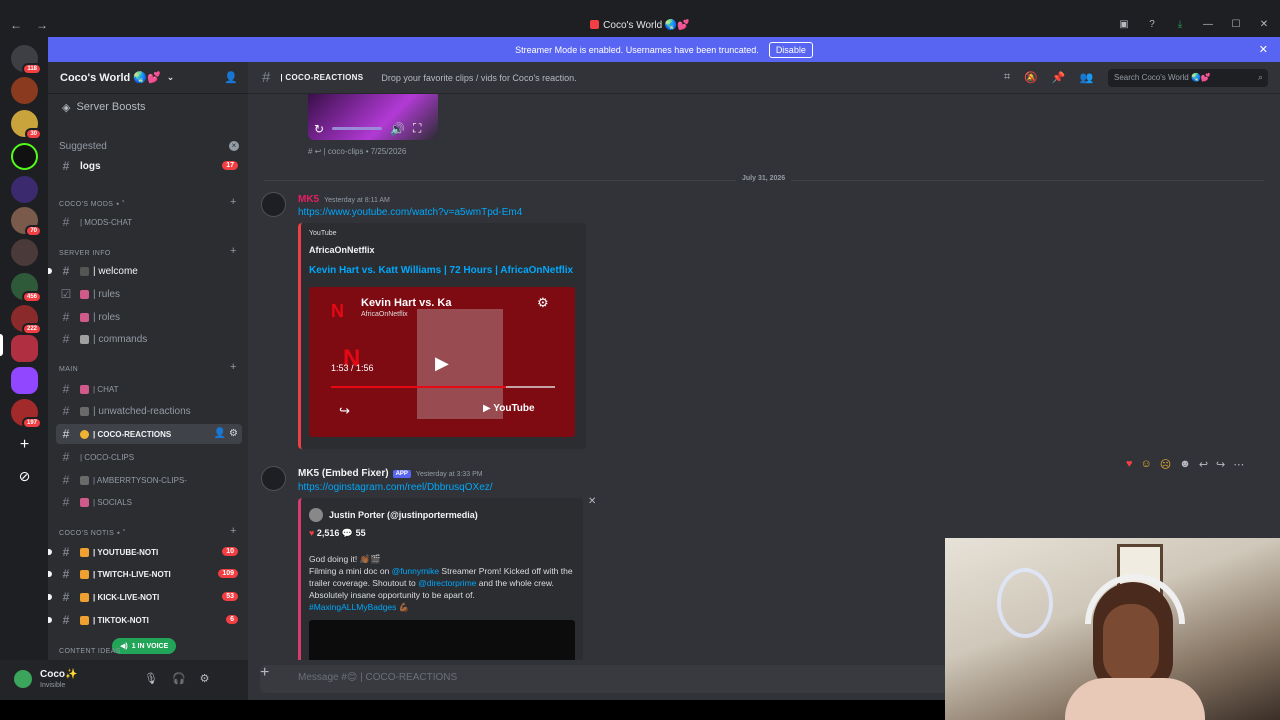 The image size is (1280, 720). I want to click on category-server-info: SERVER INFO, so click(85, 253).